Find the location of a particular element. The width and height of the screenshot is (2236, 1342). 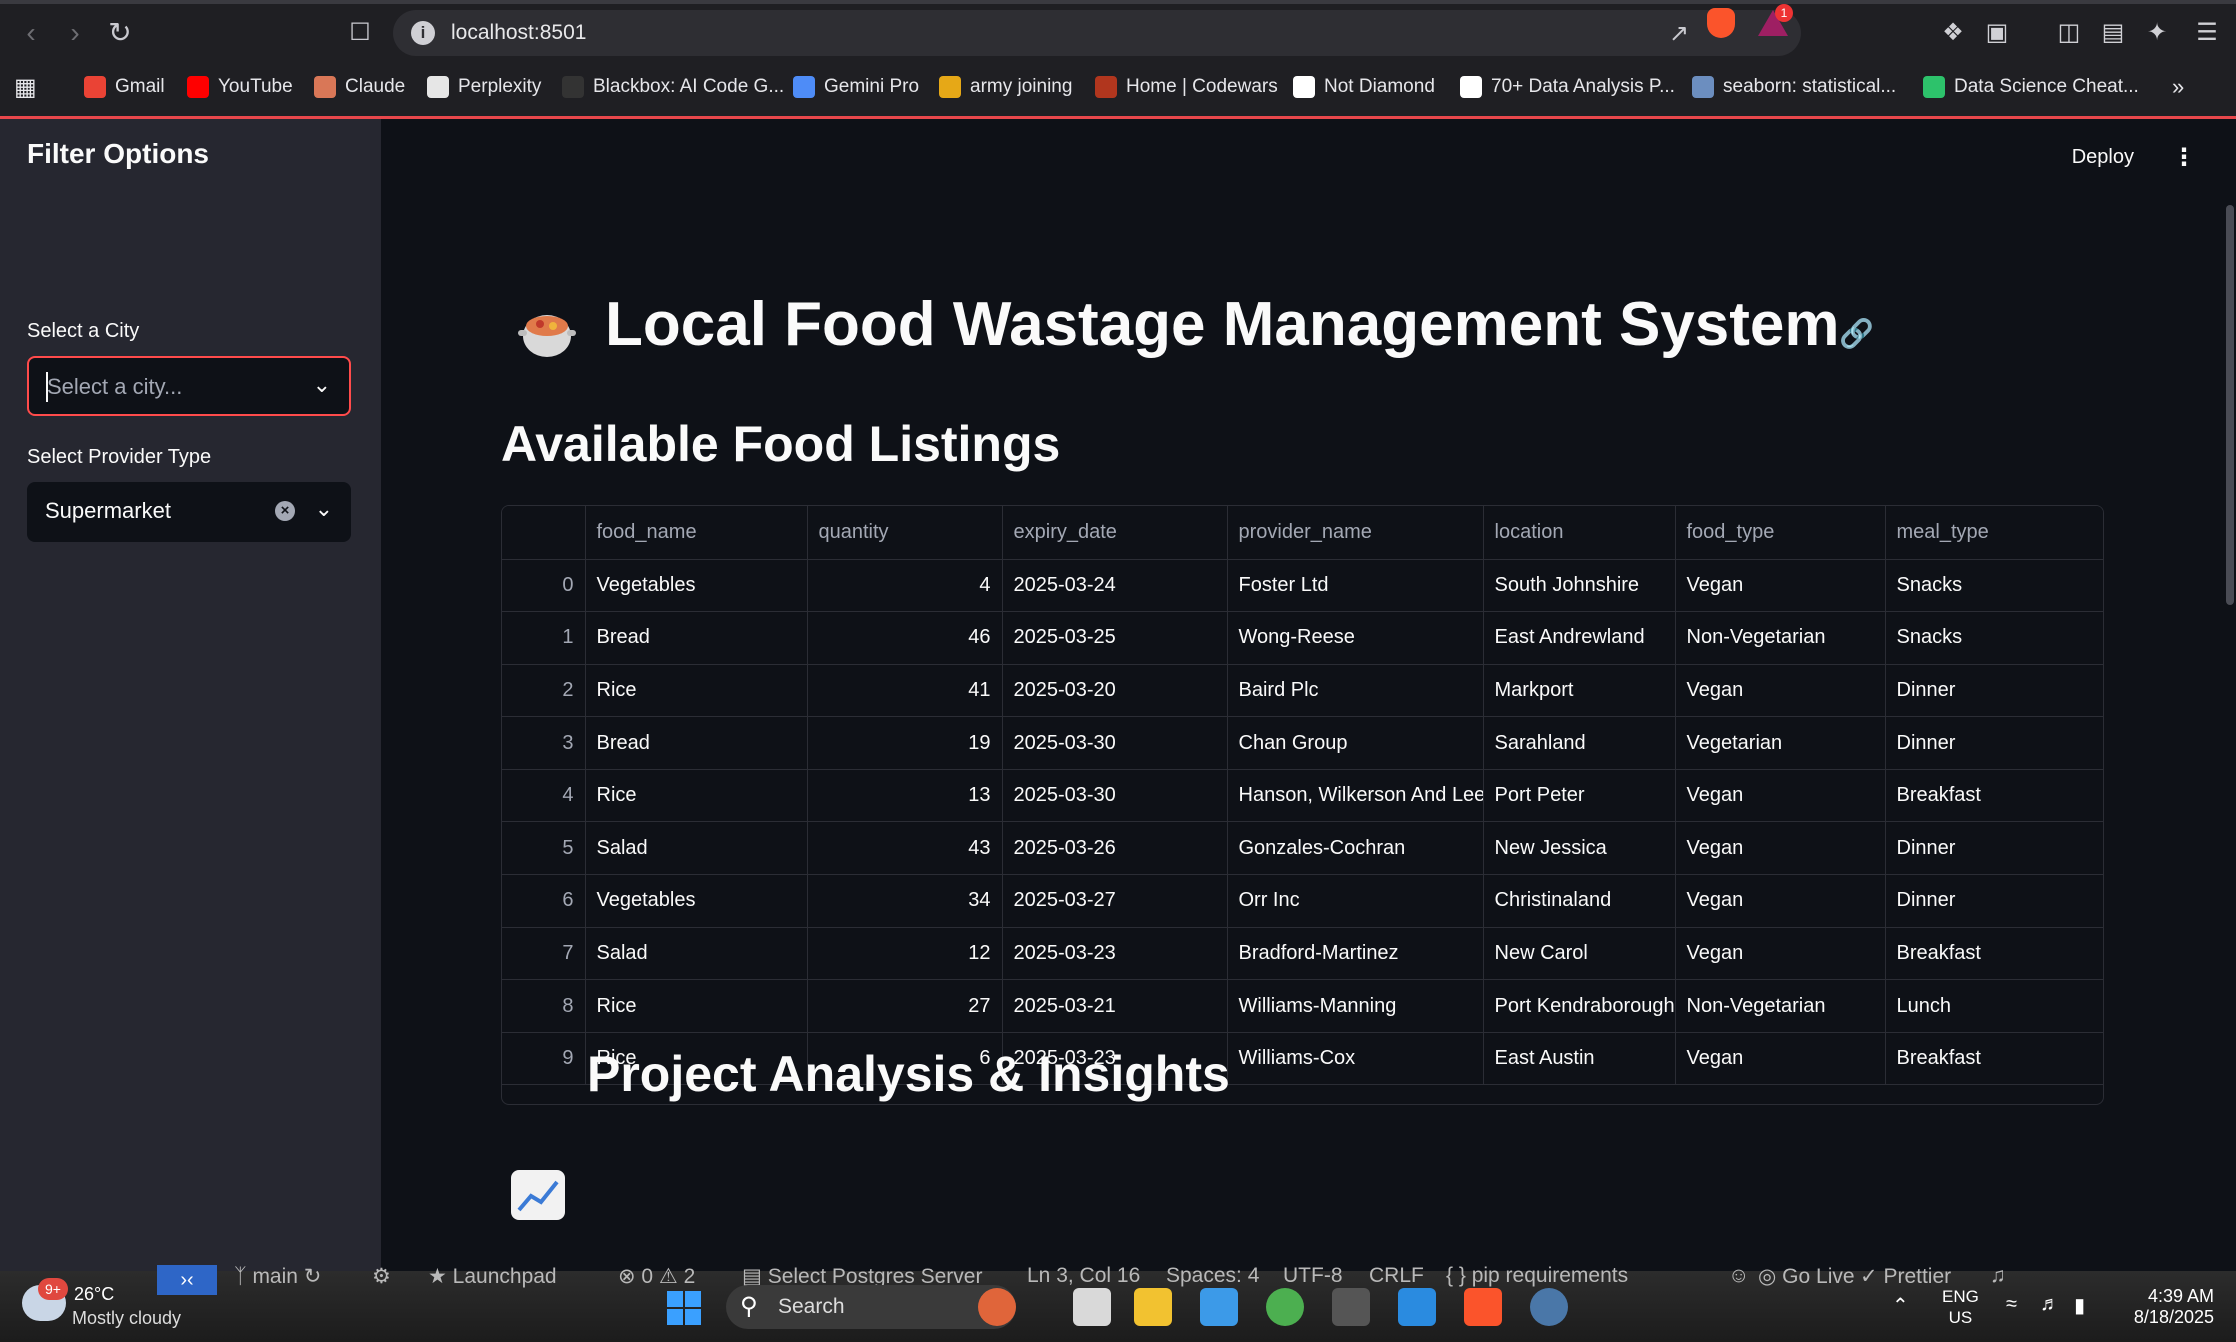

notifications-bell-icon: ♫ is located at coordinates (1998, 1276).